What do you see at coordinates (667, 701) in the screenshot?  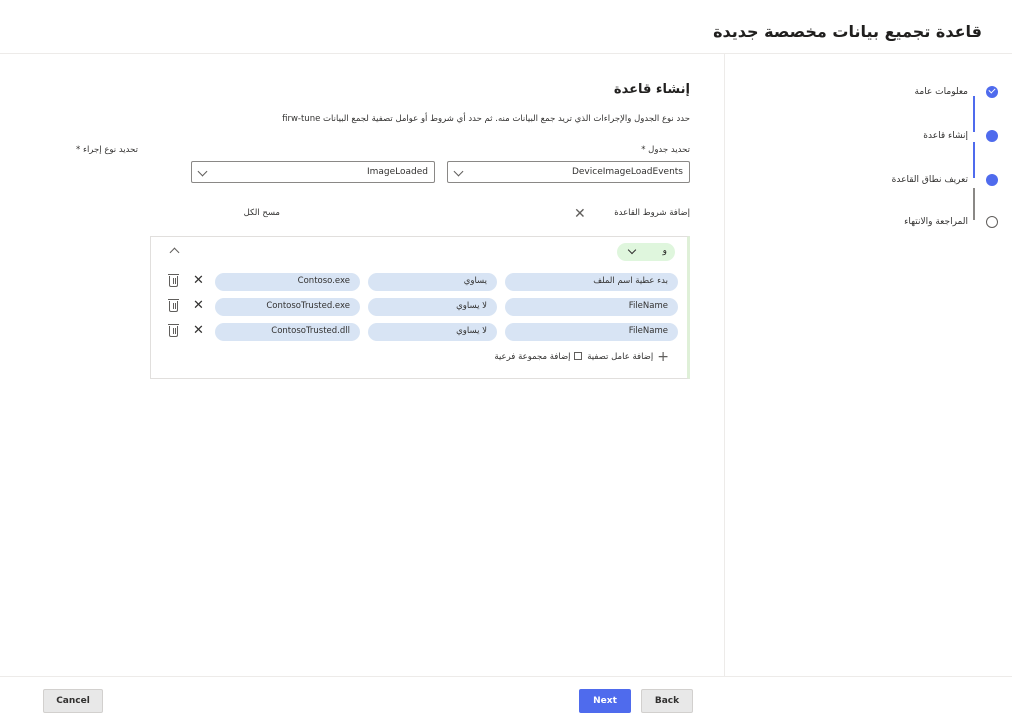 I see `back-button: Back` at bounding box center [667, 701].